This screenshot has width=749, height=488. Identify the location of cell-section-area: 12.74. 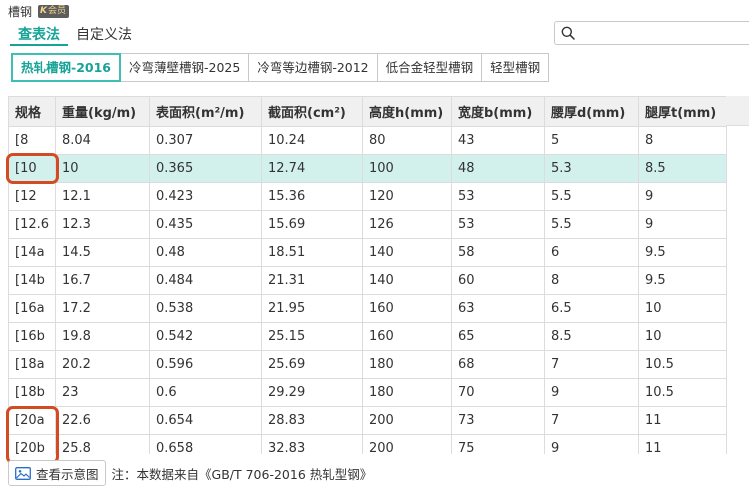
(312, 168).